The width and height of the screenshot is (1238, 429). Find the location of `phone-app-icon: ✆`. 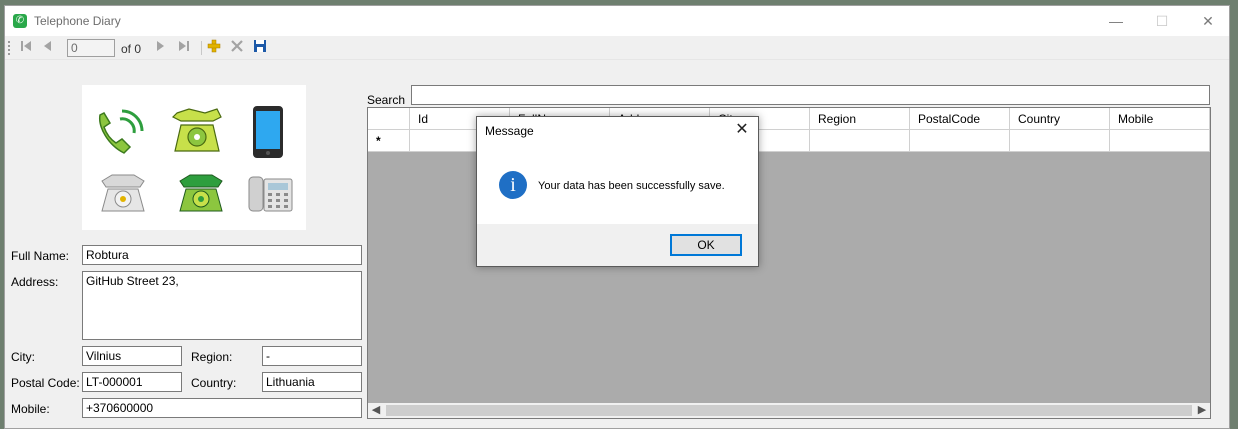

phone-app-icon: ✆ is located at coordinates (20, 21).